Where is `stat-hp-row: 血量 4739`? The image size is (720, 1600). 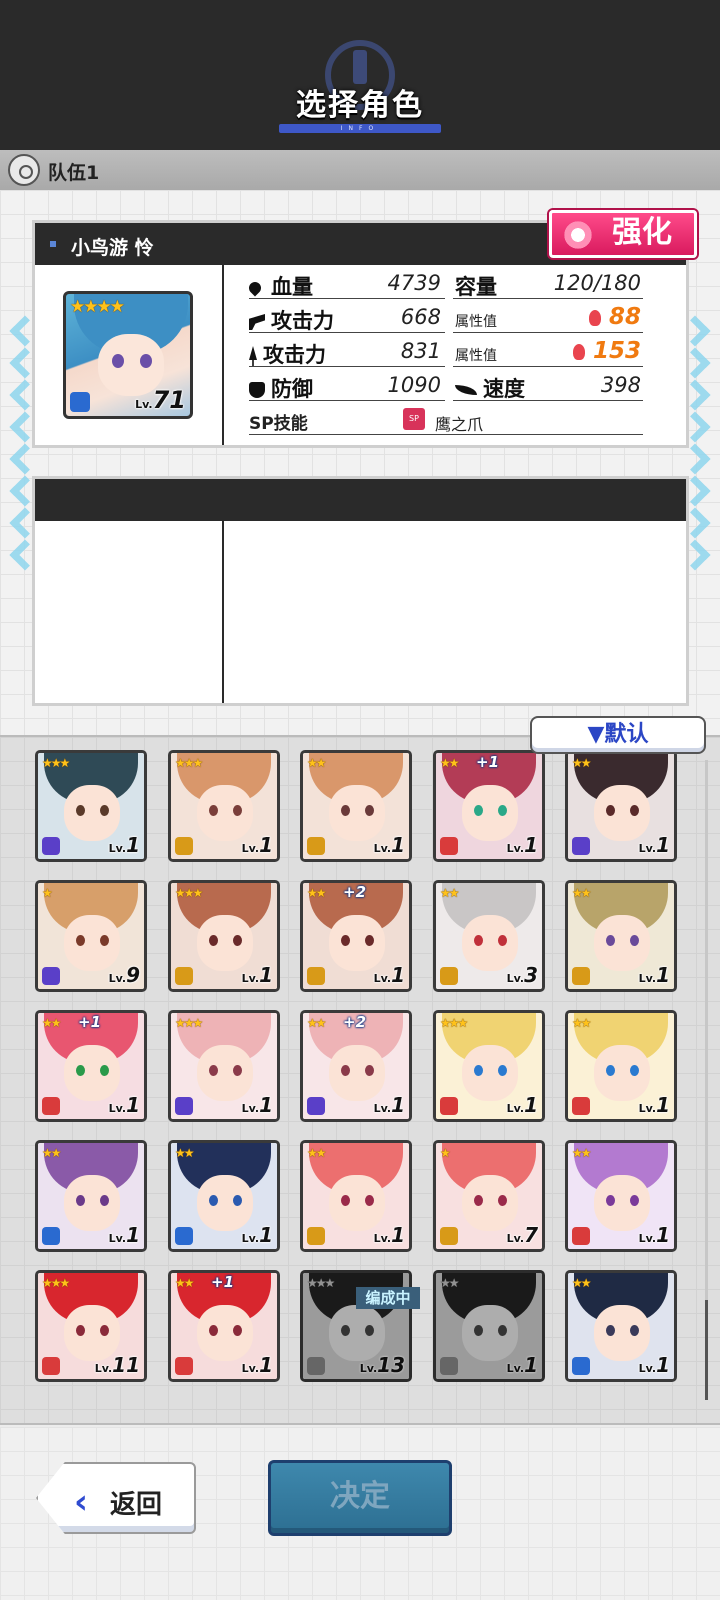 stat-hp-row: 血量 4739 is located at coordinates (345, 284).